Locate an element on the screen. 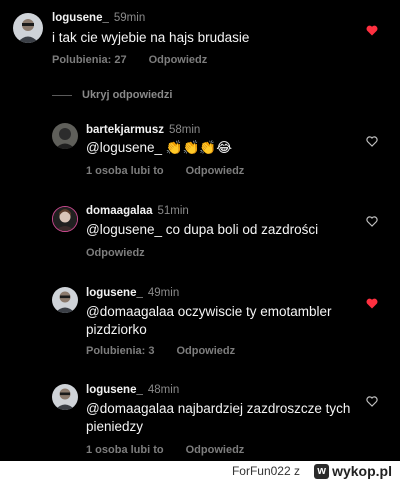  hide-replies-label: Ukryj odpowiedzi is located at coordinates (127, 95).